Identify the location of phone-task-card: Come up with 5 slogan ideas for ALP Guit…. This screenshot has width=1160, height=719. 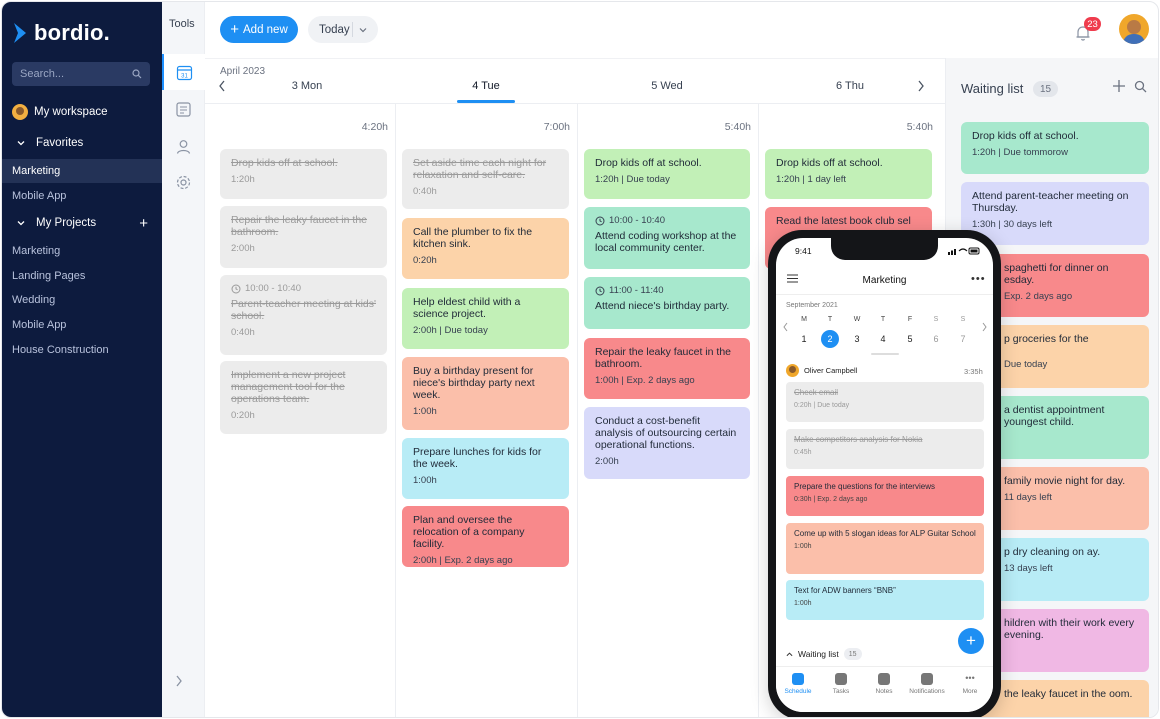
(885, 548).